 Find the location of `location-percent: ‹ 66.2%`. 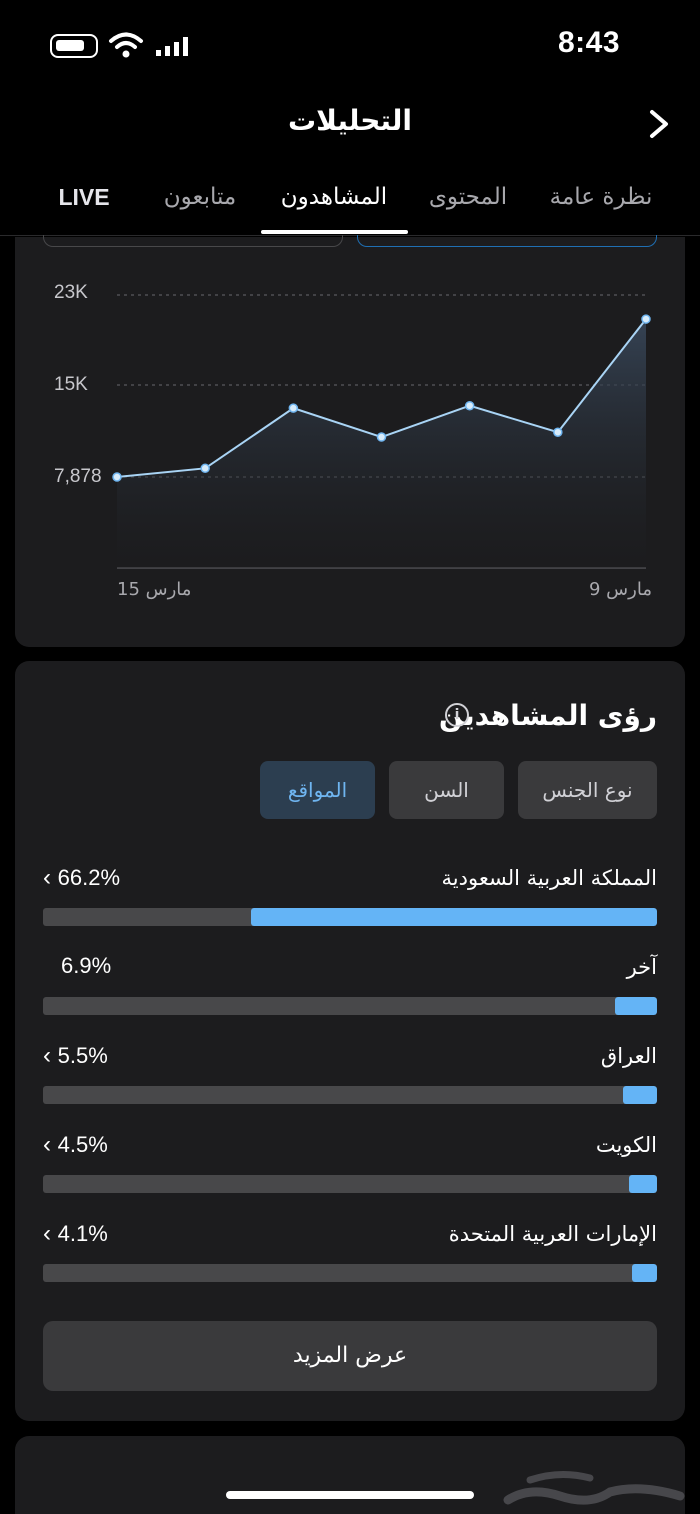

location-percent: ‹ 66.2% is located at coordinates (81, 878).